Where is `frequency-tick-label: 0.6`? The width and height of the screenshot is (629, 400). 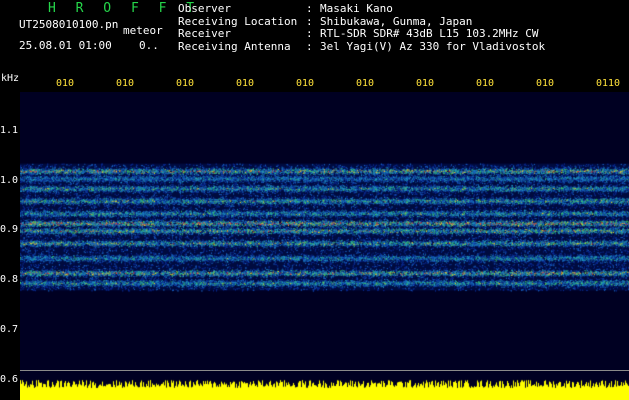
frequency-tick-label: 0.6 is located at coordinates (9, 379).